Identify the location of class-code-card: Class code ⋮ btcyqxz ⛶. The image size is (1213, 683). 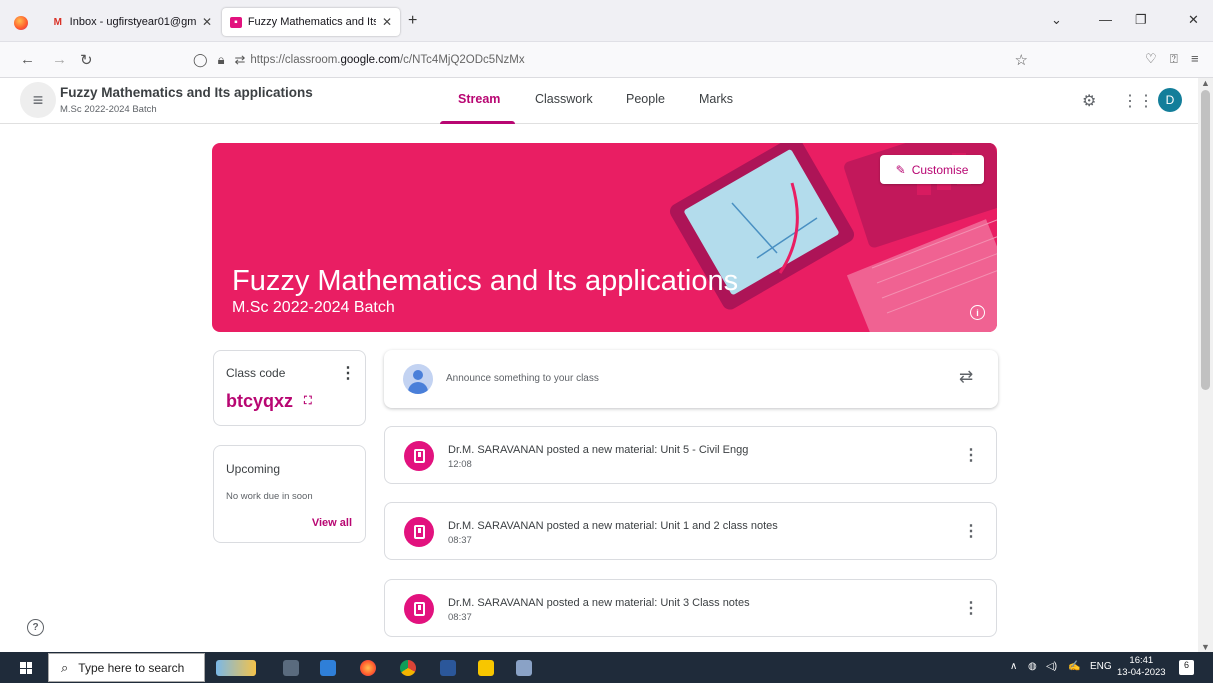
(289, 388).